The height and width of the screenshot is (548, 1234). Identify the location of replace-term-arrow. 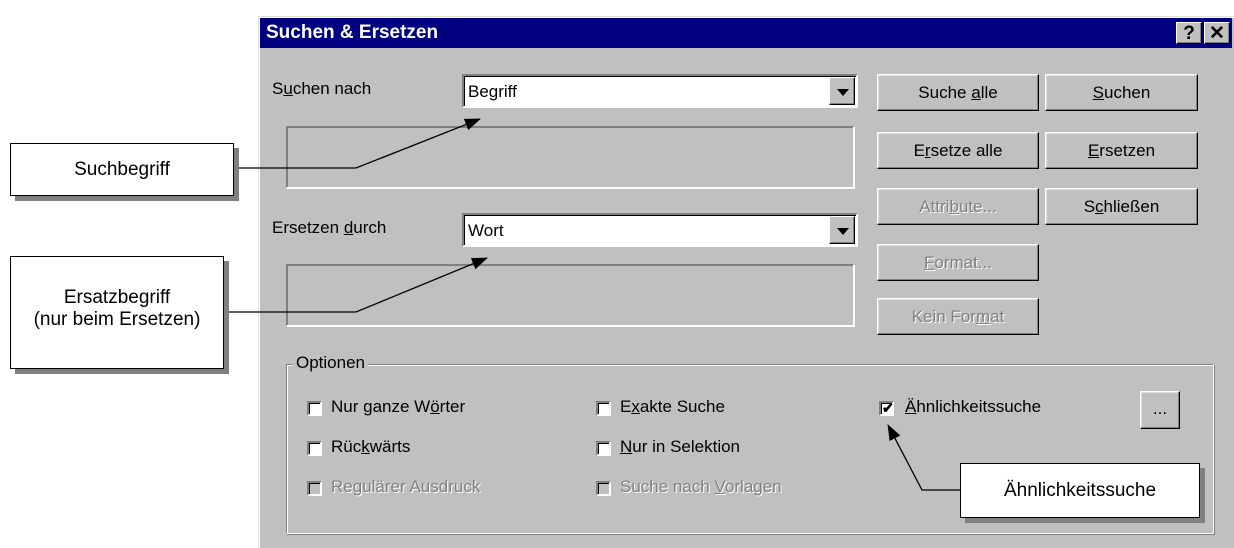
(357, 285).